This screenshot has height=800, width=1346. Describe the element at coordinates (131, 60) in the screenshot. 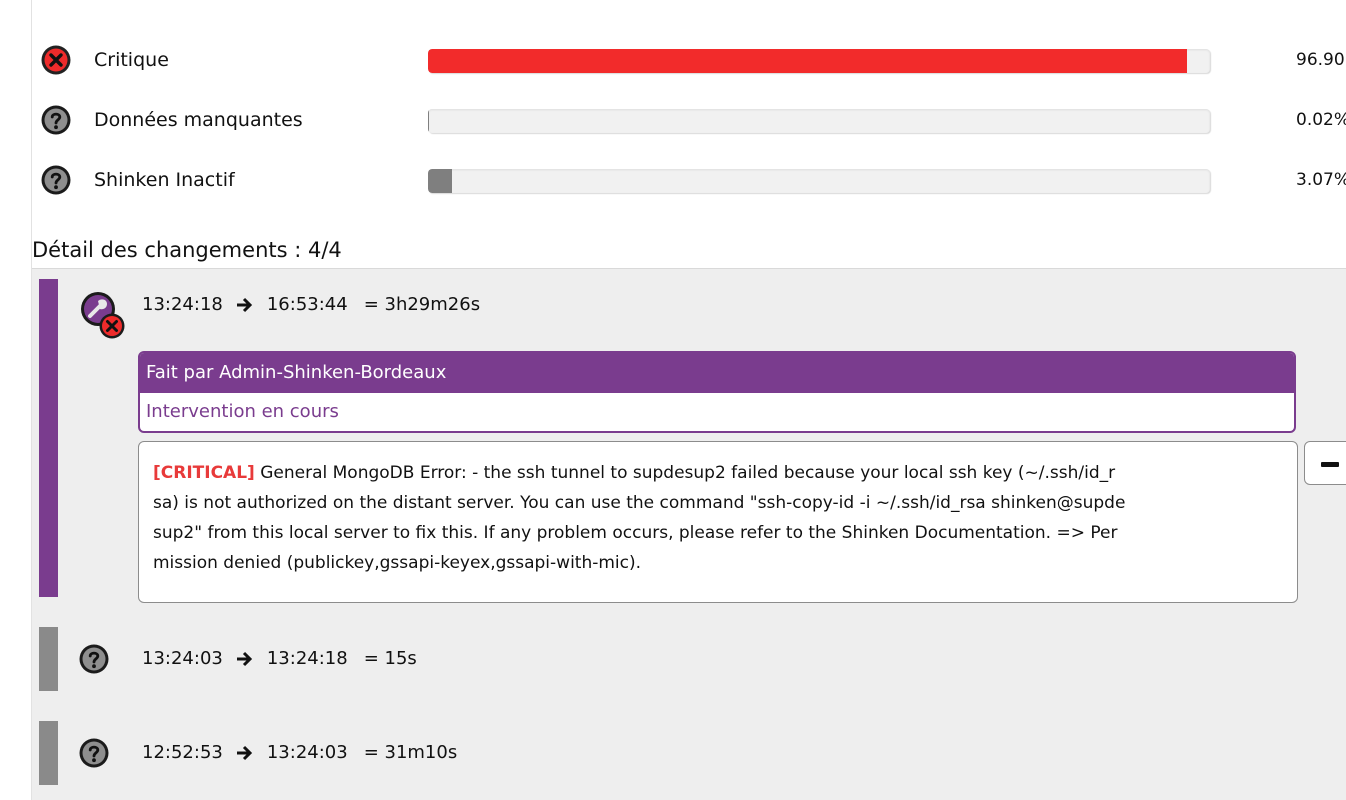

I see `stat-label: Critique` at that location.